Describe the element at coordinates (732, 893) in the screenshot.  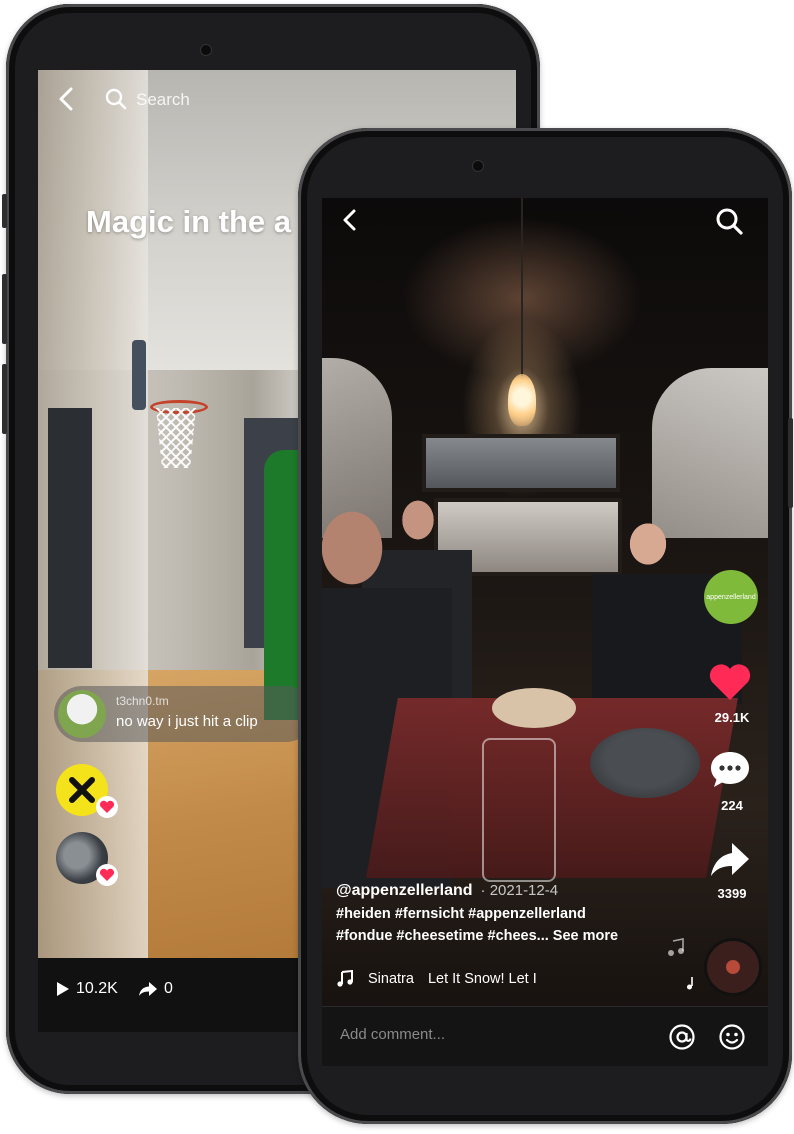
I see `share-count: 3399` at that location.